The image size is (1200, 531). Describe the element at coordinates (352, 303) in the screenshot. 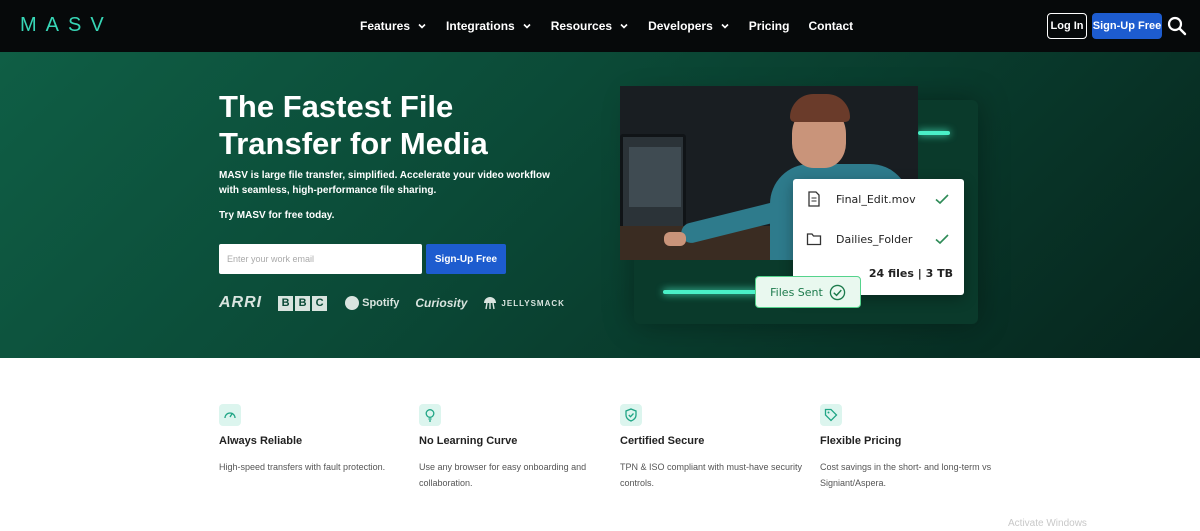

I see `spotify-icon` at that location.